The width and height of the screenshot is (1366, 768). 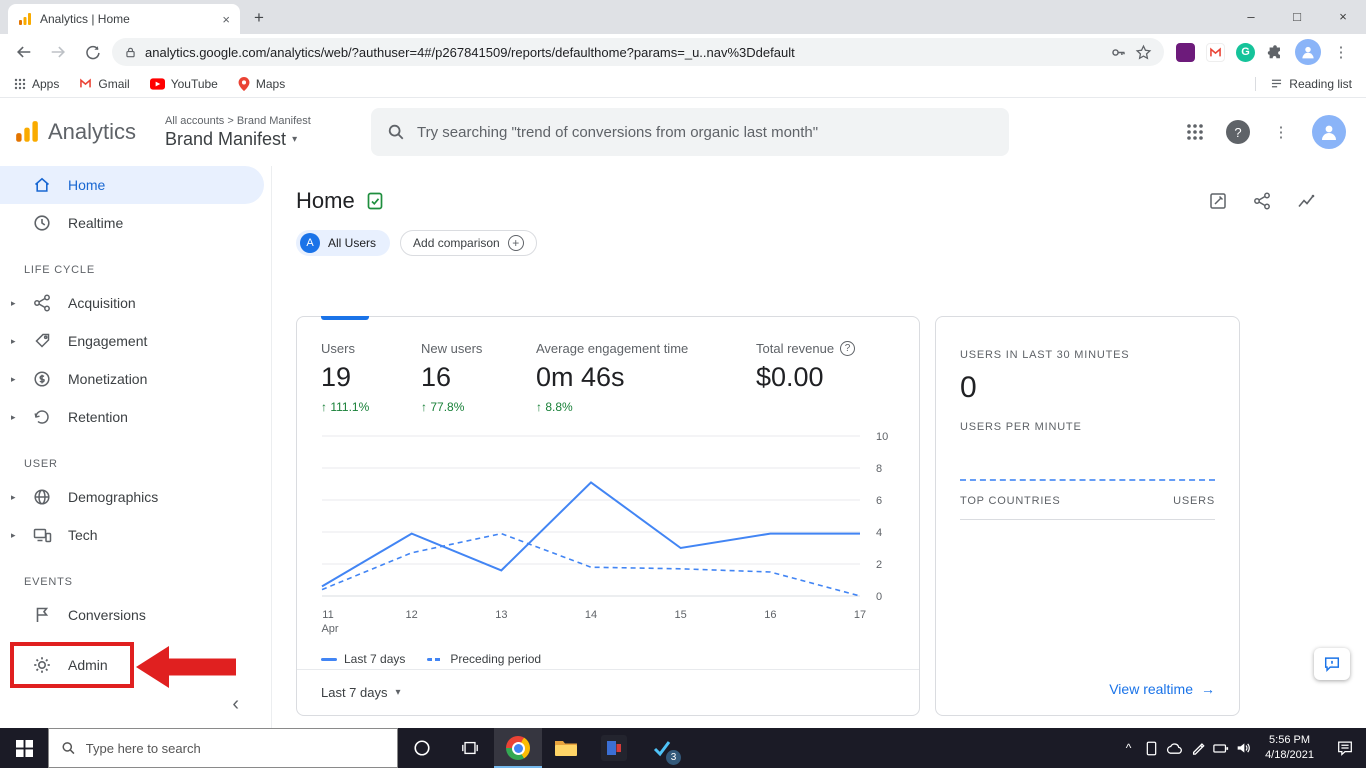 I want to click on window-minimize-button: –, so click(x=1251, y=16).